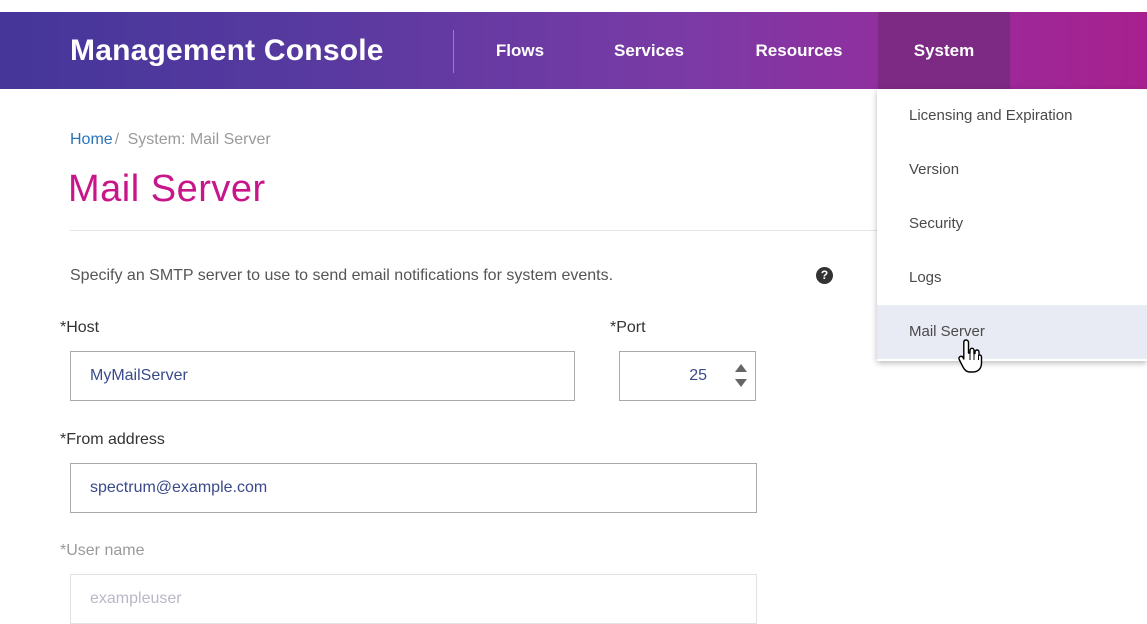 The height and width of the screenshot is (624, 1147). Describe the element at coordinates (799, 50) in the screenshot. I see `nav-resources: Resources` at that location.